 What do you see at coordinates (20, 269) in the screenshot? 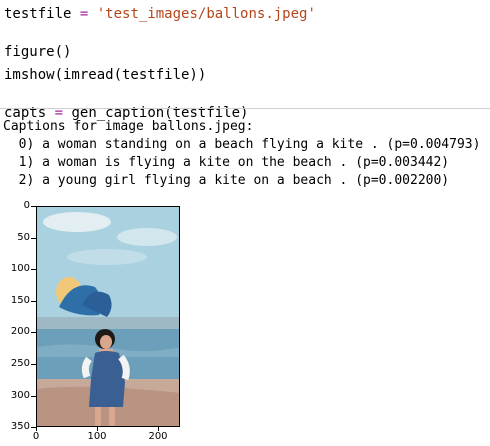
I see `y-tick-label: 100` at bounding box center [20, 269].